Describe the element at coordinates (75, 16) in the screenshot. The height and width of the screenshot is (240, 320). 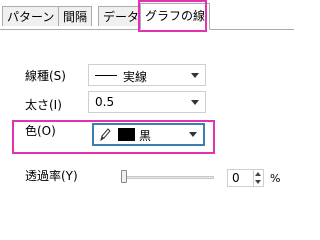
I see `tab-spacing: 間隔` at that location.